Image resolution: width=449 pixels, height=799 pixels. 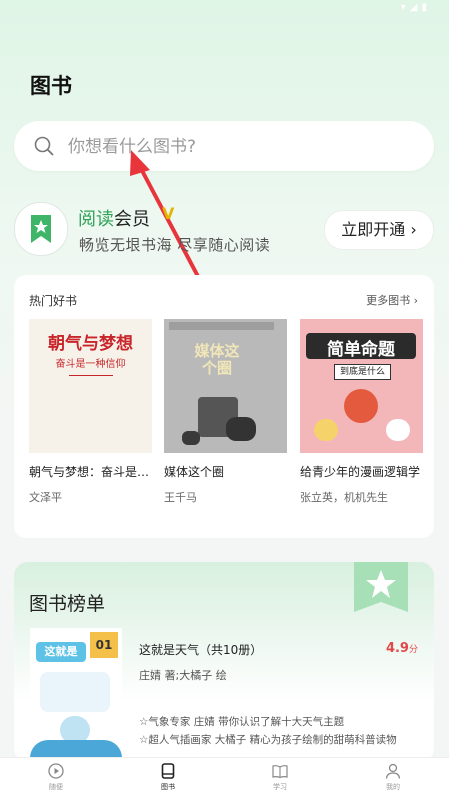 What do you see at coordinates (381, 587) in the screenshot?
I see `star-ribbon-icon` at bounding box center [381, 587].